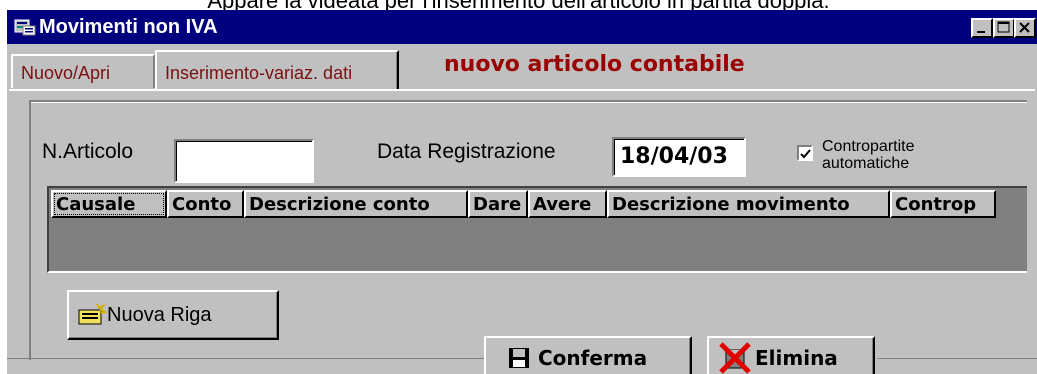 This screenshot has width=1037, height=374. I want to click on conferma-button: Conferma, so click(588, 355).